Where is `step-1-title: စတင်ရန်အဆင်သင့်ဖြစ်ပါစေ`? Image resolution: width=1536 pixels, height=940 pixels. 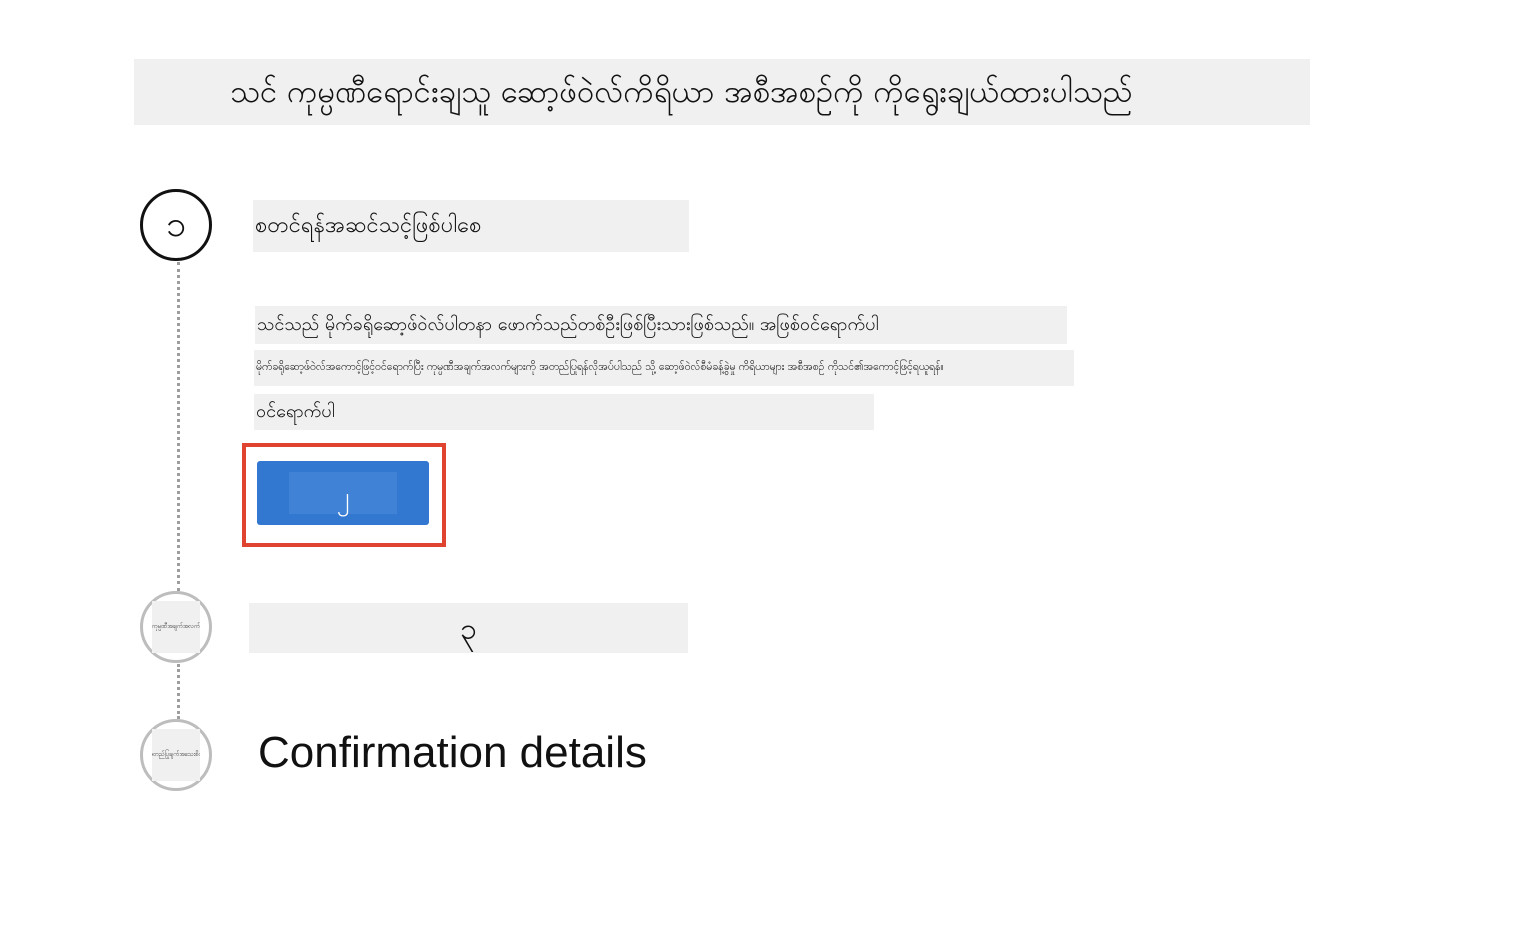 step-1-title: စတင်ရန်အဆင်သင့်ဖြစ်ပါစေ is located at coordinates (471, 226).